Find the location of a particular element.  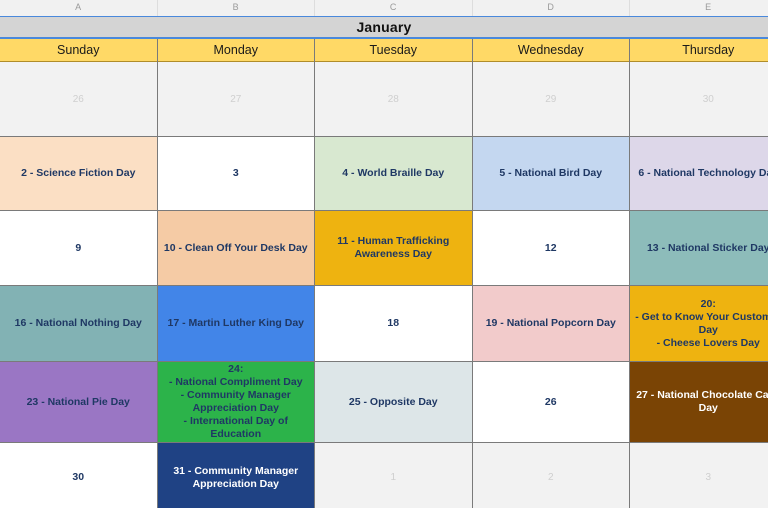

calendar-day-label: 5 - National Bird Day is located at coordinates (551, 173).